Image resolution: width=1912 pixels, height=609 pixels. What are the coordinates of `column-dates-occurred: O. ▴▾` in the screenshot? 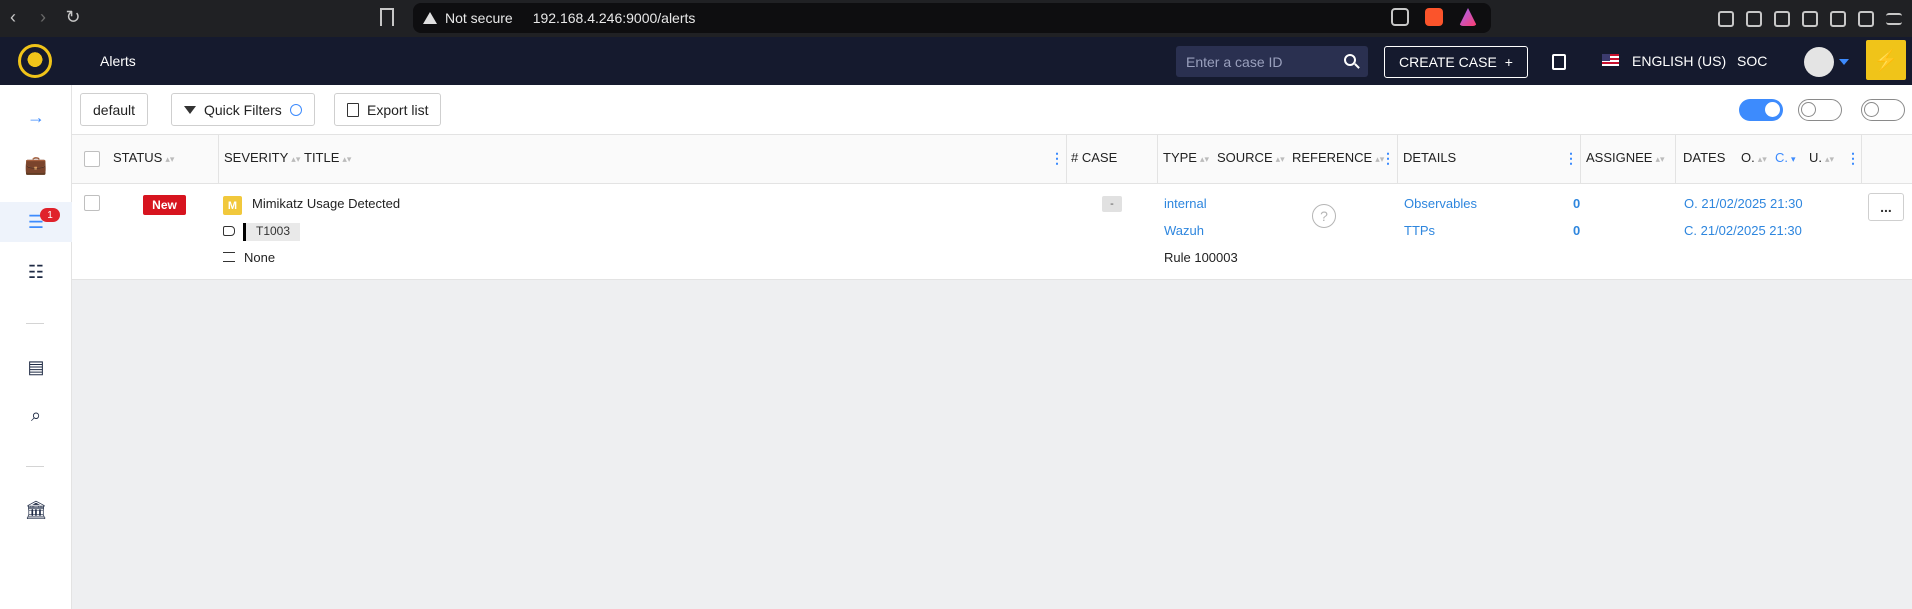 It's located at (1754, 157).